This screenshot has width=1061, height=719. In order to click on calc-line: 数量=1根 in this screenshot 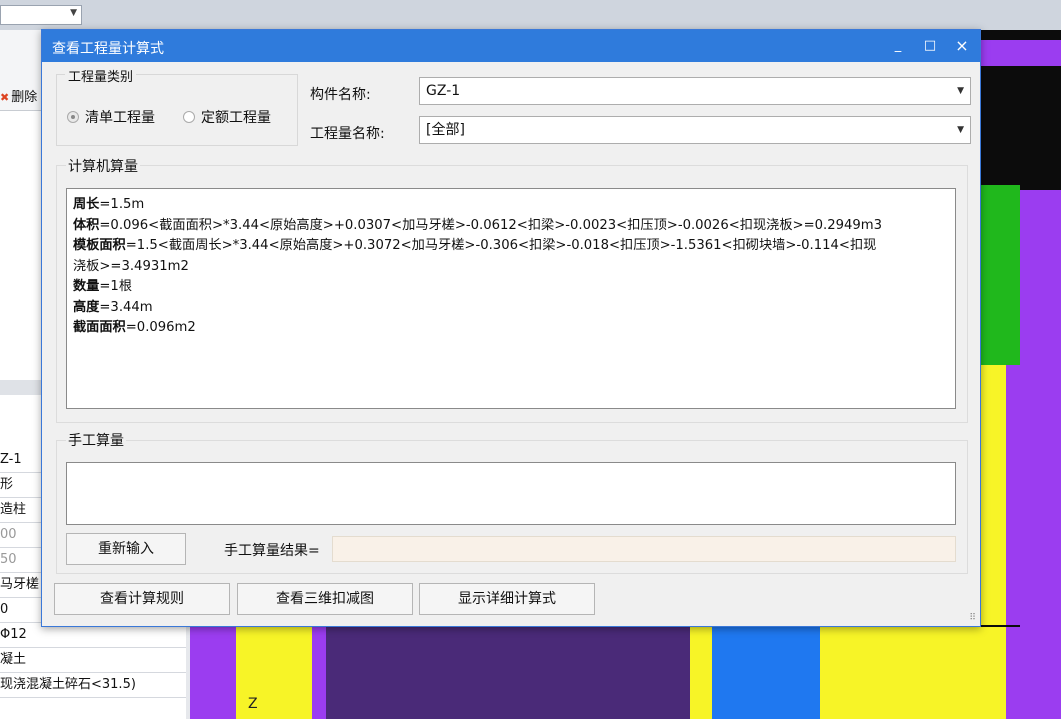, I will do `click(103, 286)`.